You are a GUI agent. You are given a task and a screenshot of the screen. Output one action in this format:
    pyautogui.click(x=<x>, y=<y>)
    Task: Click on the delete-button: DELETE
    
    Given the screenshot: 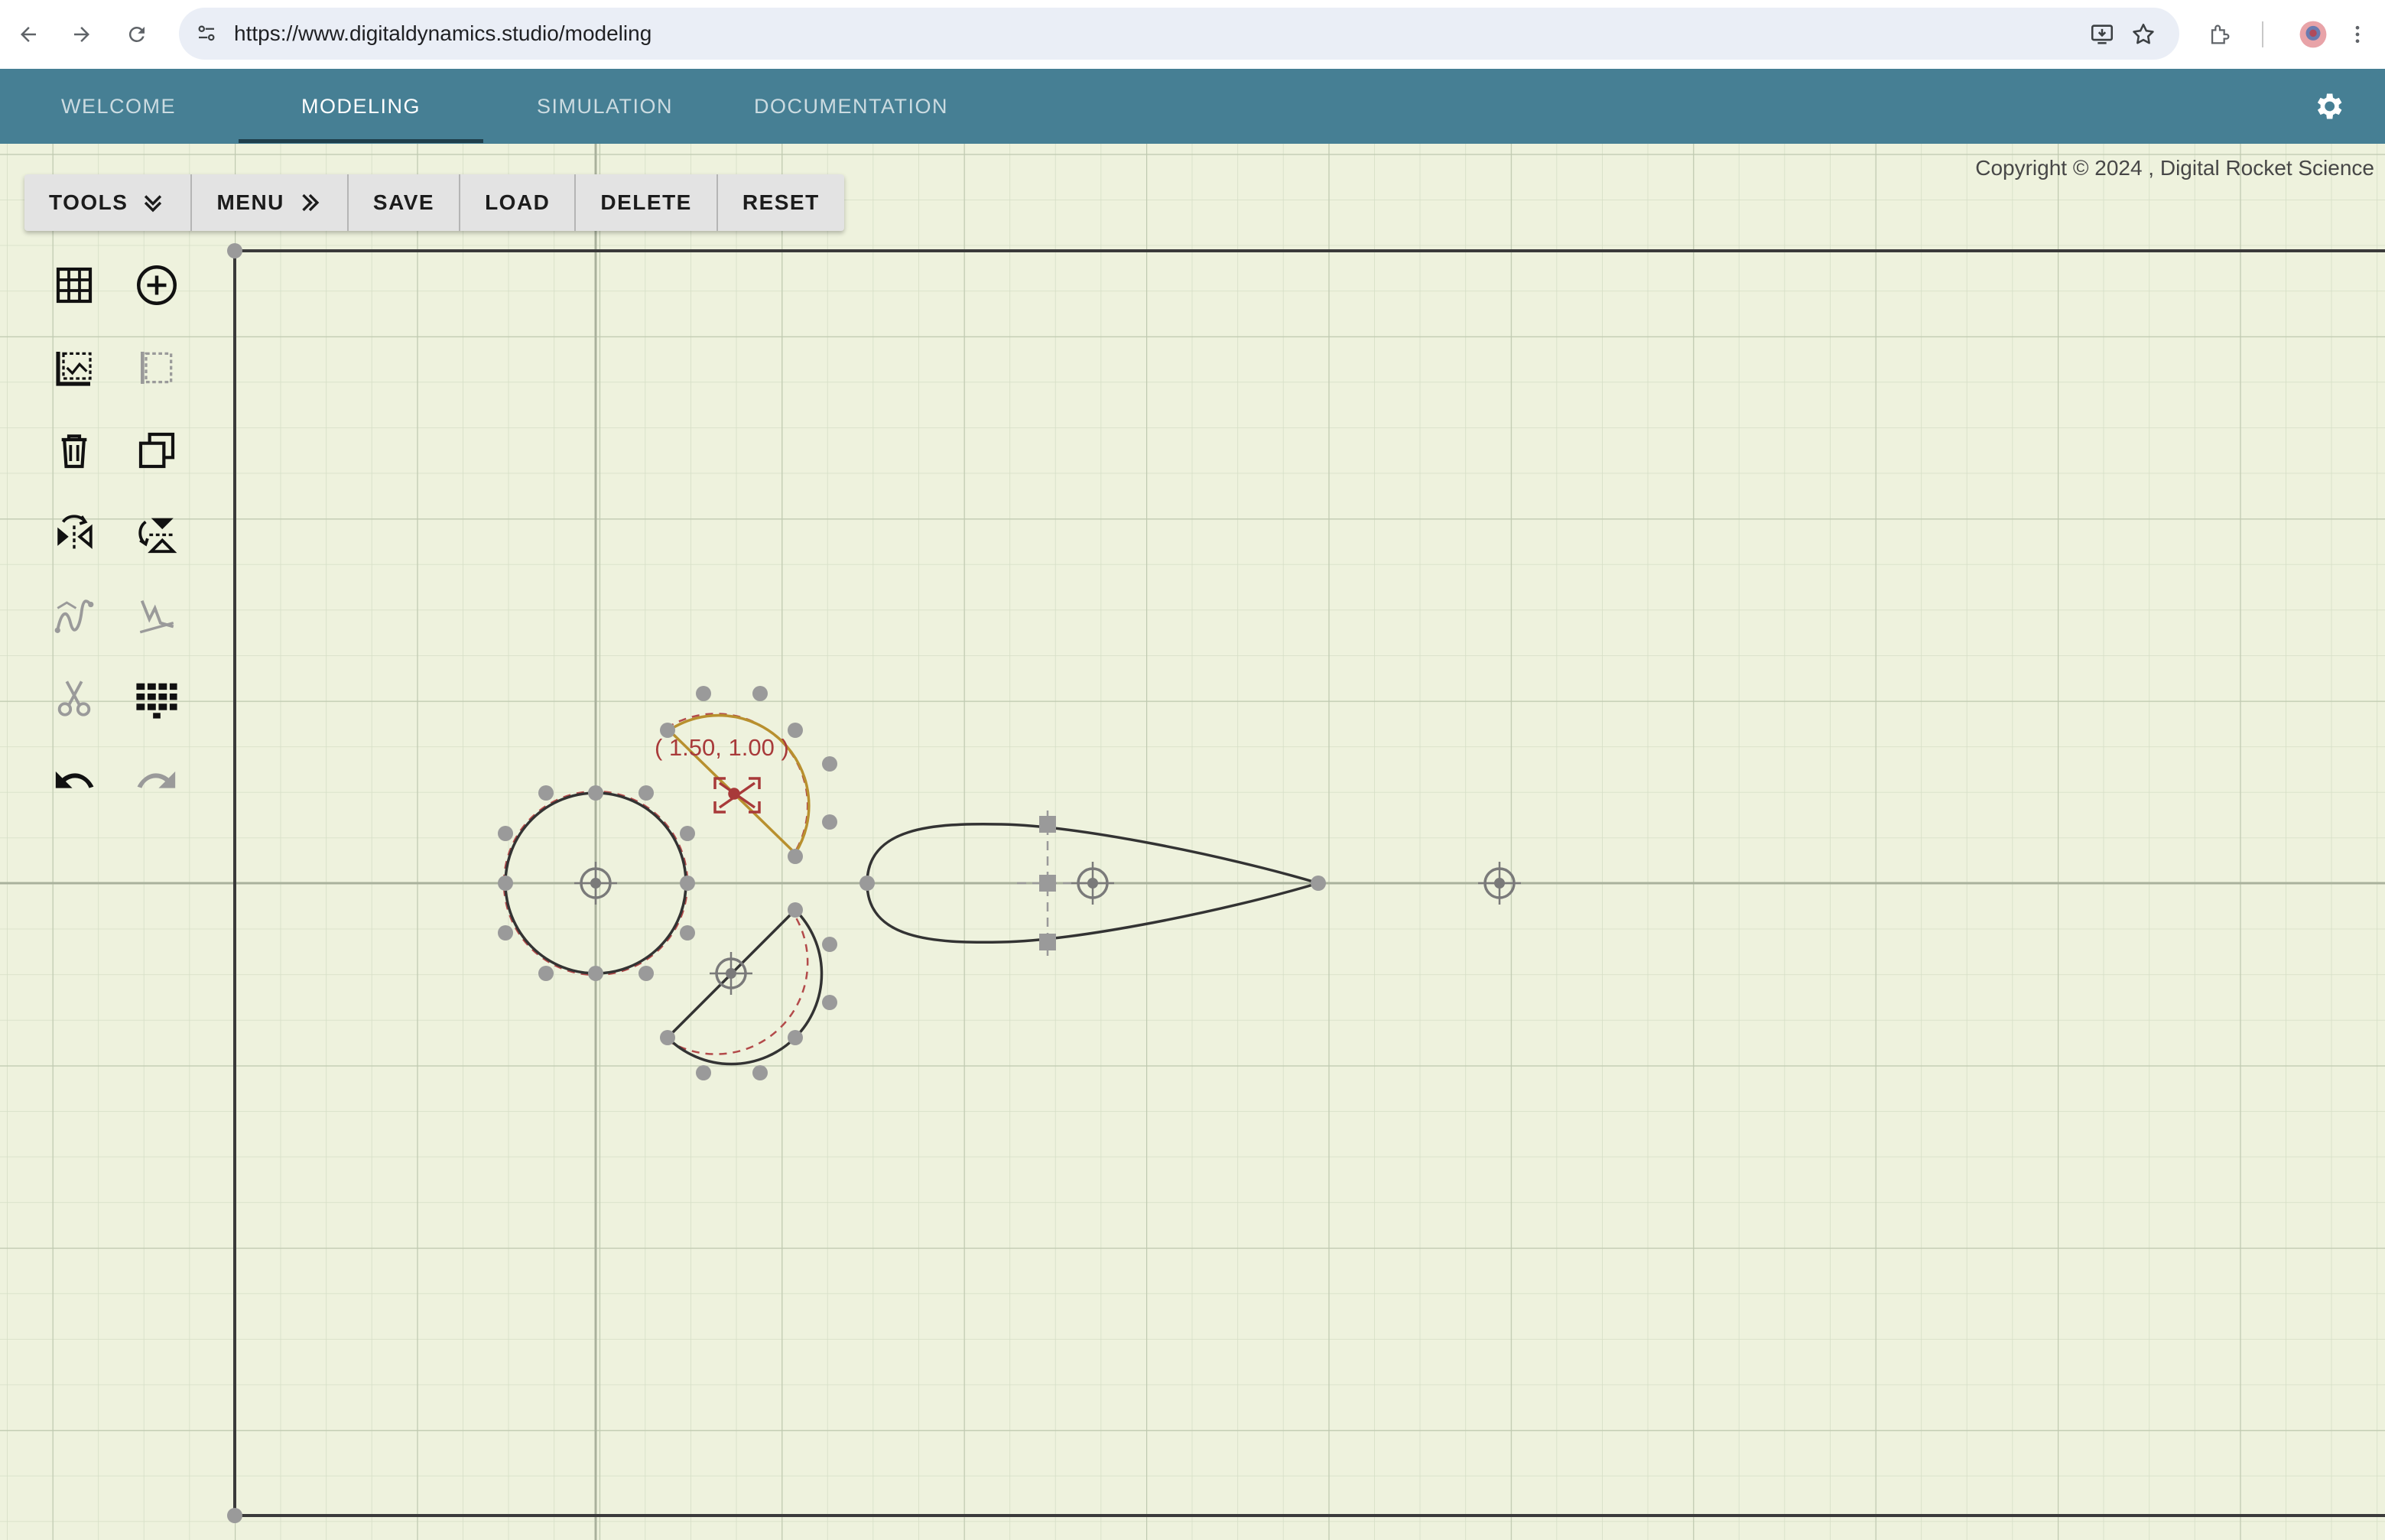 What is the action you would take?
    pyautogui.click(x=647, y=202)
    